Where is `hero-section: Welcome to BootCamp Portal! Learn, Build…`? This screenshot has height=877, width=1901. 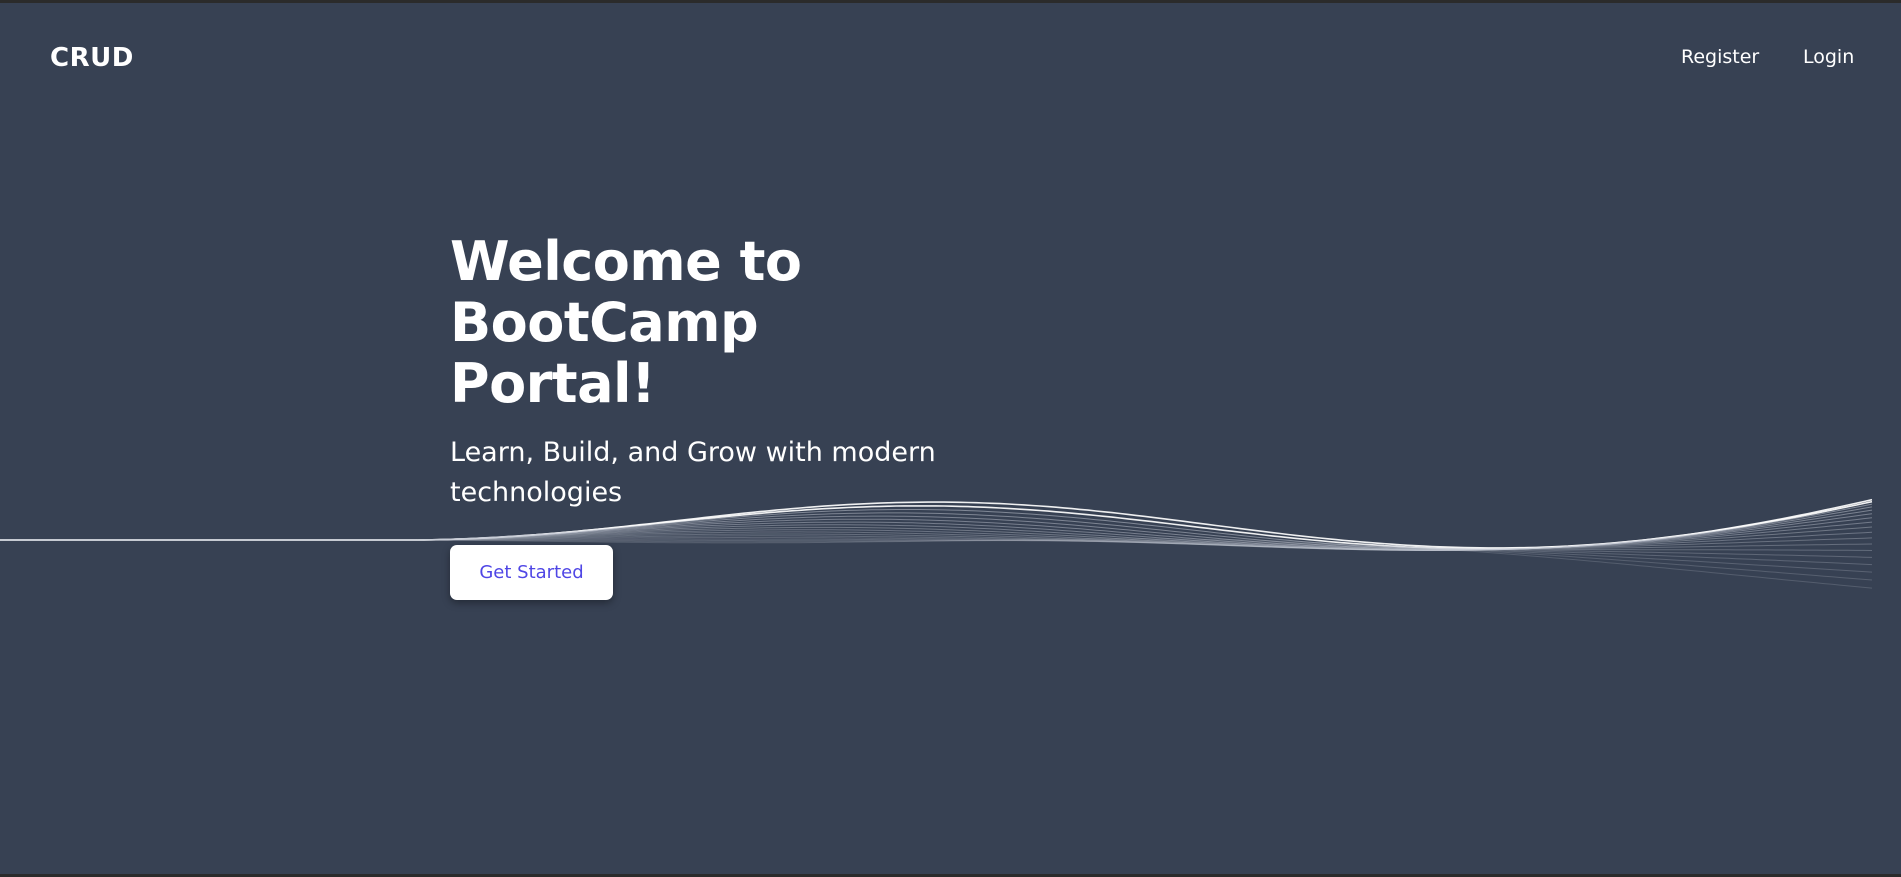 hero-section: Welcome to BootCamp Portal! Learn, Build… is located at coordinates (710, 372).